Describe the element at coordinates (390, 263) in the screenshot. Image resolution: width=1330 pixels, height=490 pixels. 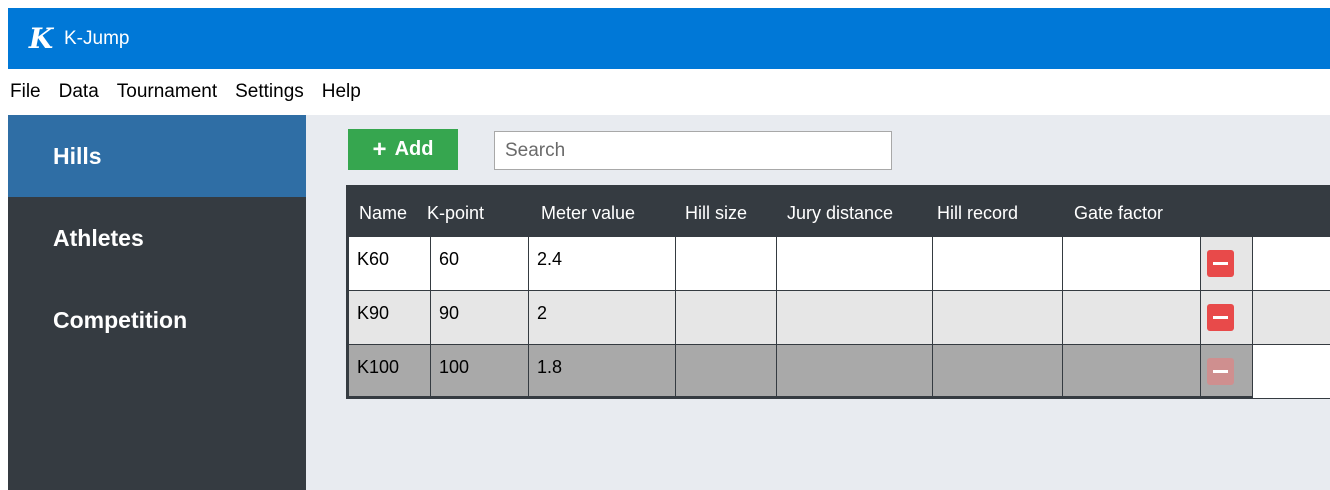
I see `cell-name: K60` at that location.